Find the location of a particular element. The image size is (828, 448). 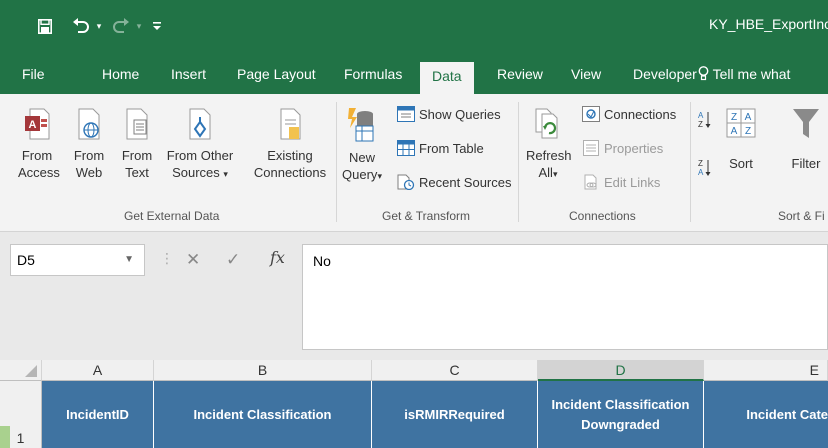

refresh-all-text: All is located at coordinates (545, 172).